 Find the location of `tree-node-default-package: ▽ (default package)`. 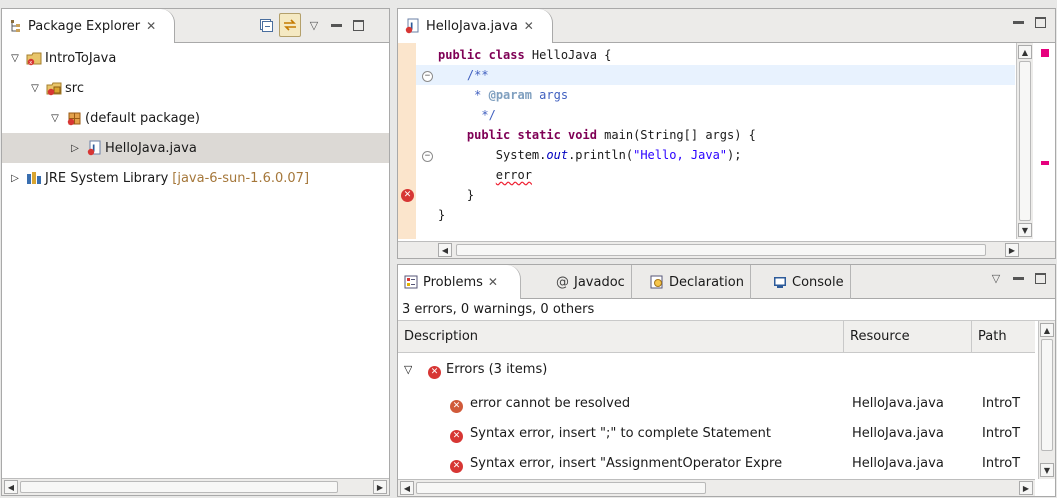

tree-node-default-package: ▽ (default package) is located at coordinates (195, 118).